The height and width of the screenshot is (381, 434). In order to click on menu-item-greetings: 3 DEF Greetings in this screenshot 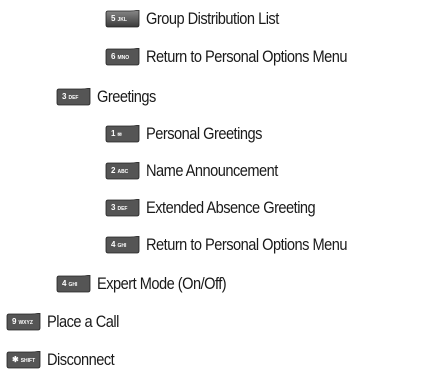, I will do `click(110, 97)`.